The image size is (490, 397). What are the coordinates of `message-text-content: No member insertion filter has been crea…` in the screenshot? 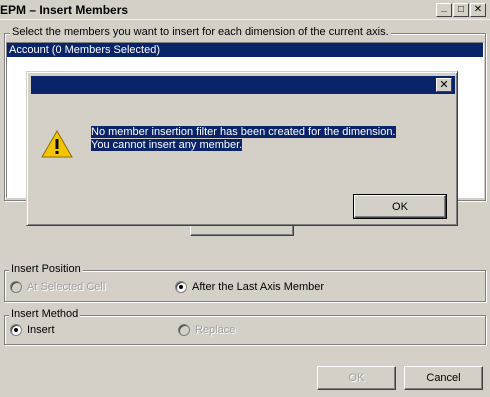 It's located at (243, 138).